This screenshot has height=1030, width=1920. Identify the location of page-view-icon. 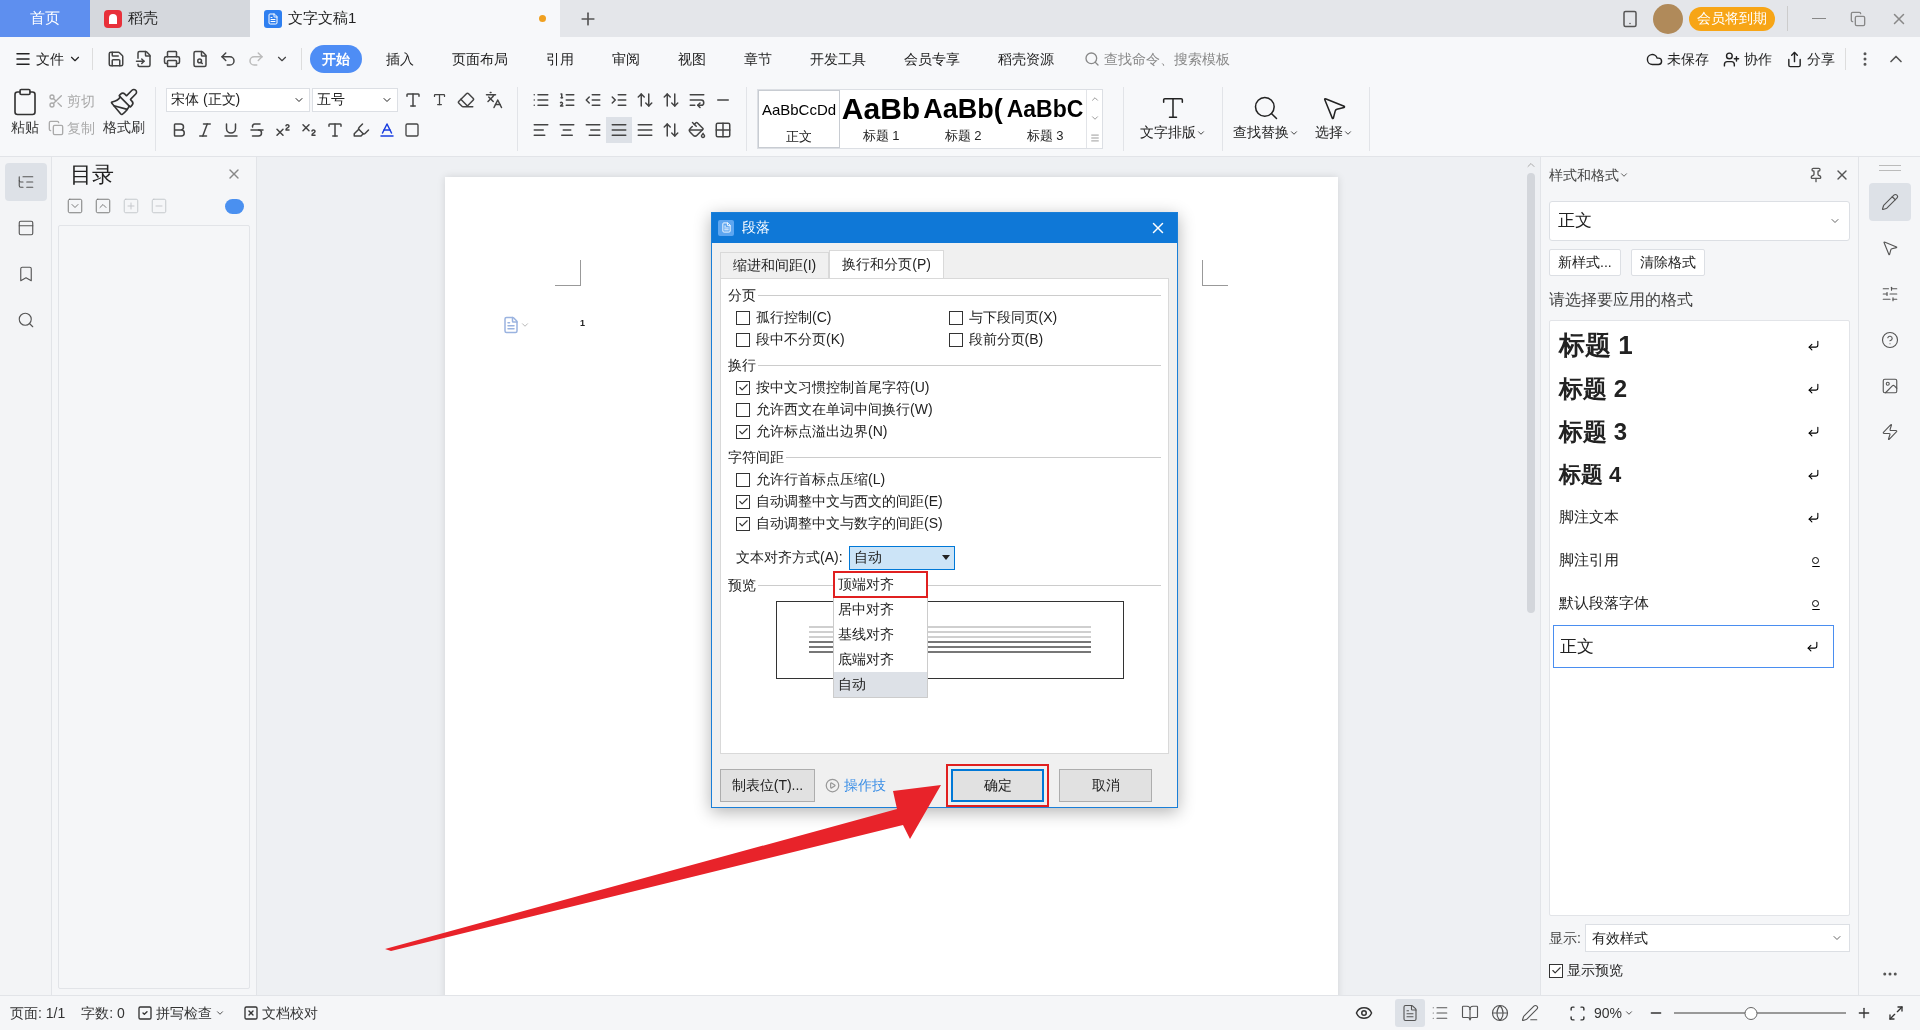
(1409, 1013).